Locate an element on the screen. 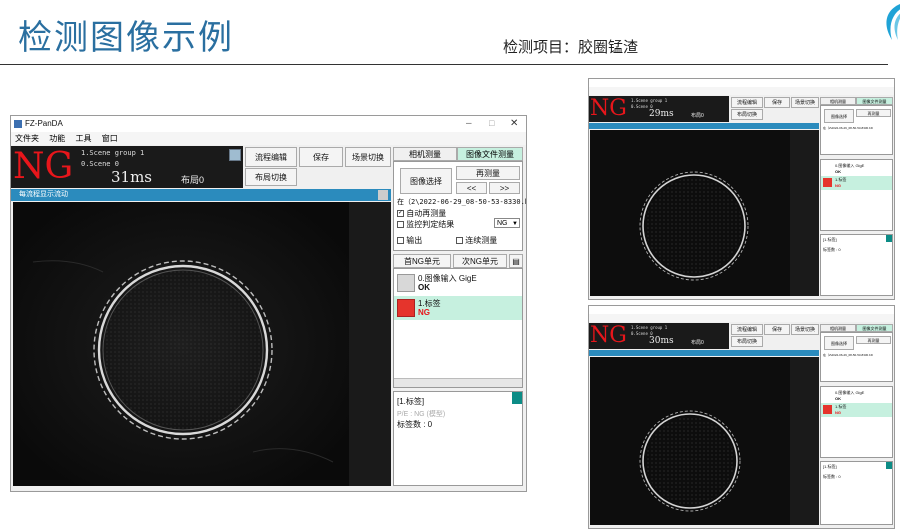 The width and height of the screenshot is (900, 532). menu-bar: 文件夹 功能 工具 窗口 is located at coordinates (268, 138).